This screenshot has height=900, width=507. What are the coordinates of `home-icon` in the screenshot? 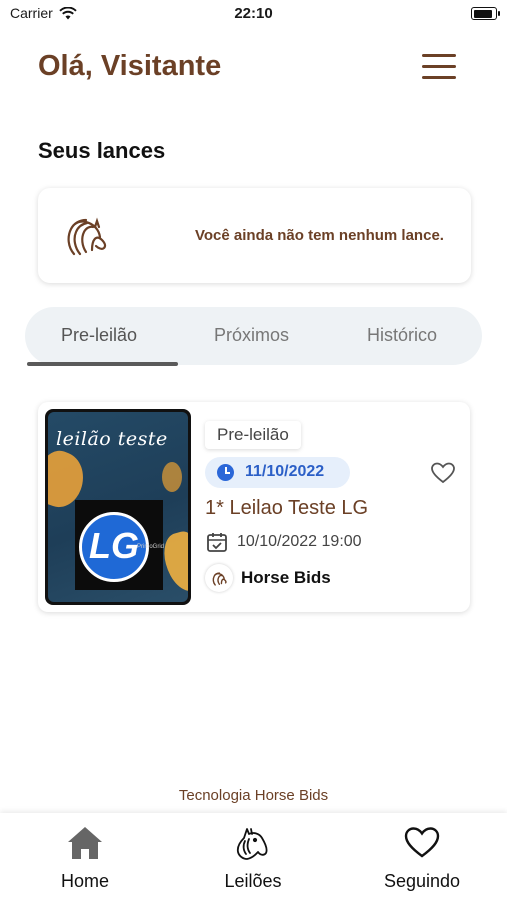 It's located at (85, 843).